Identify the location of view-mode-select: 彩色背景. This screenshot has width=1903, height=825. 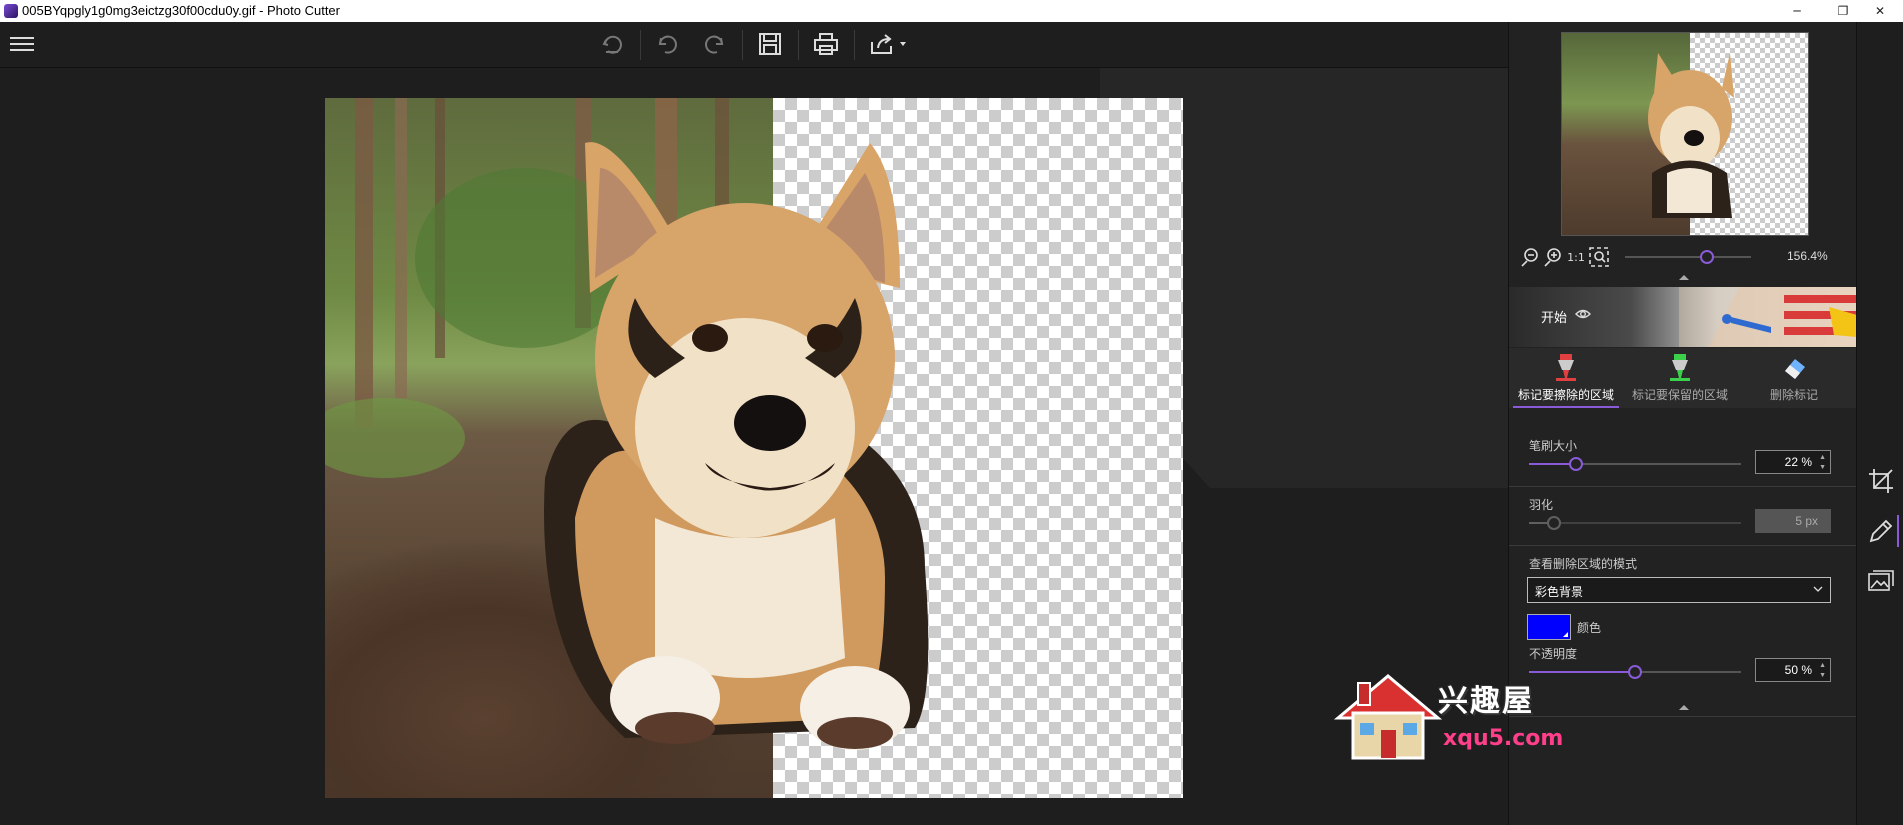
(1679, 590).